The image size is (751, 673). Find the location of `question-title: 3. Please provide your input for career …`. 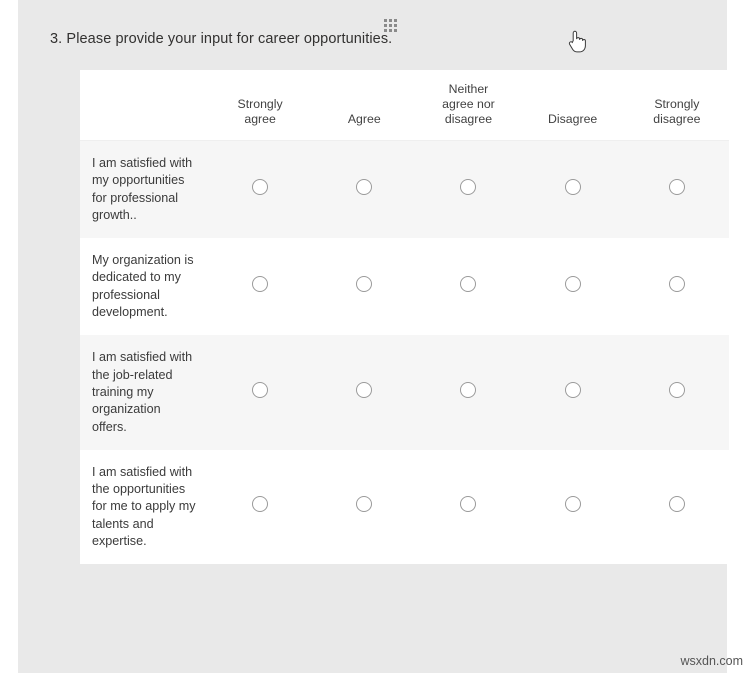

question-title: 3. Please provide your input for career … is located at coordinates (221, 39).